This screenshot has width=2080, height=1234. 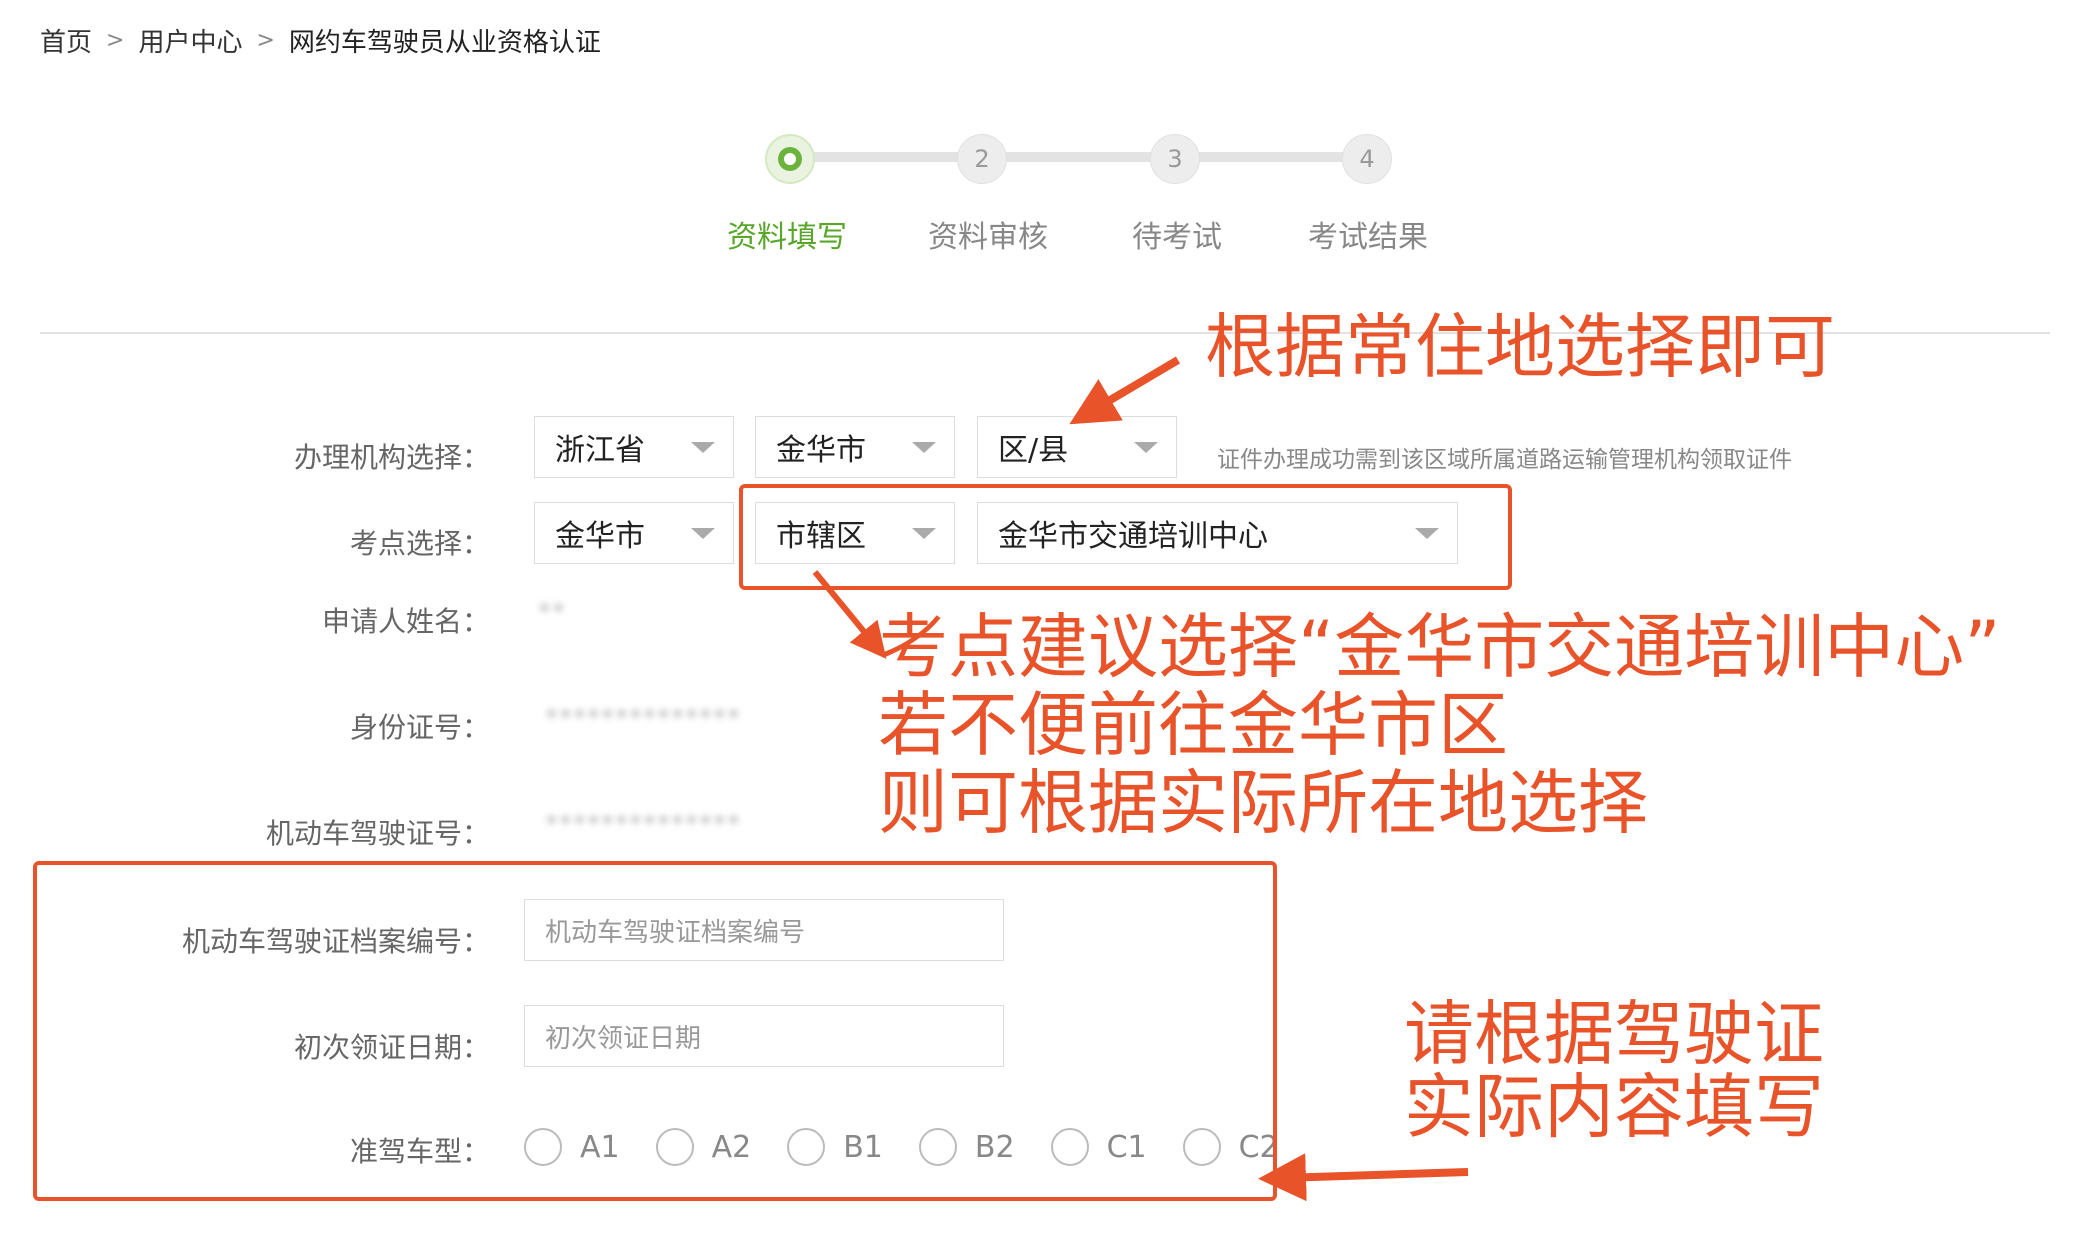 What do you see at coordinates (1614, 1107) in the screenshot?
I see `annotation-license-note-2: 实际内容填写` at bounding box center [1614, 1107].